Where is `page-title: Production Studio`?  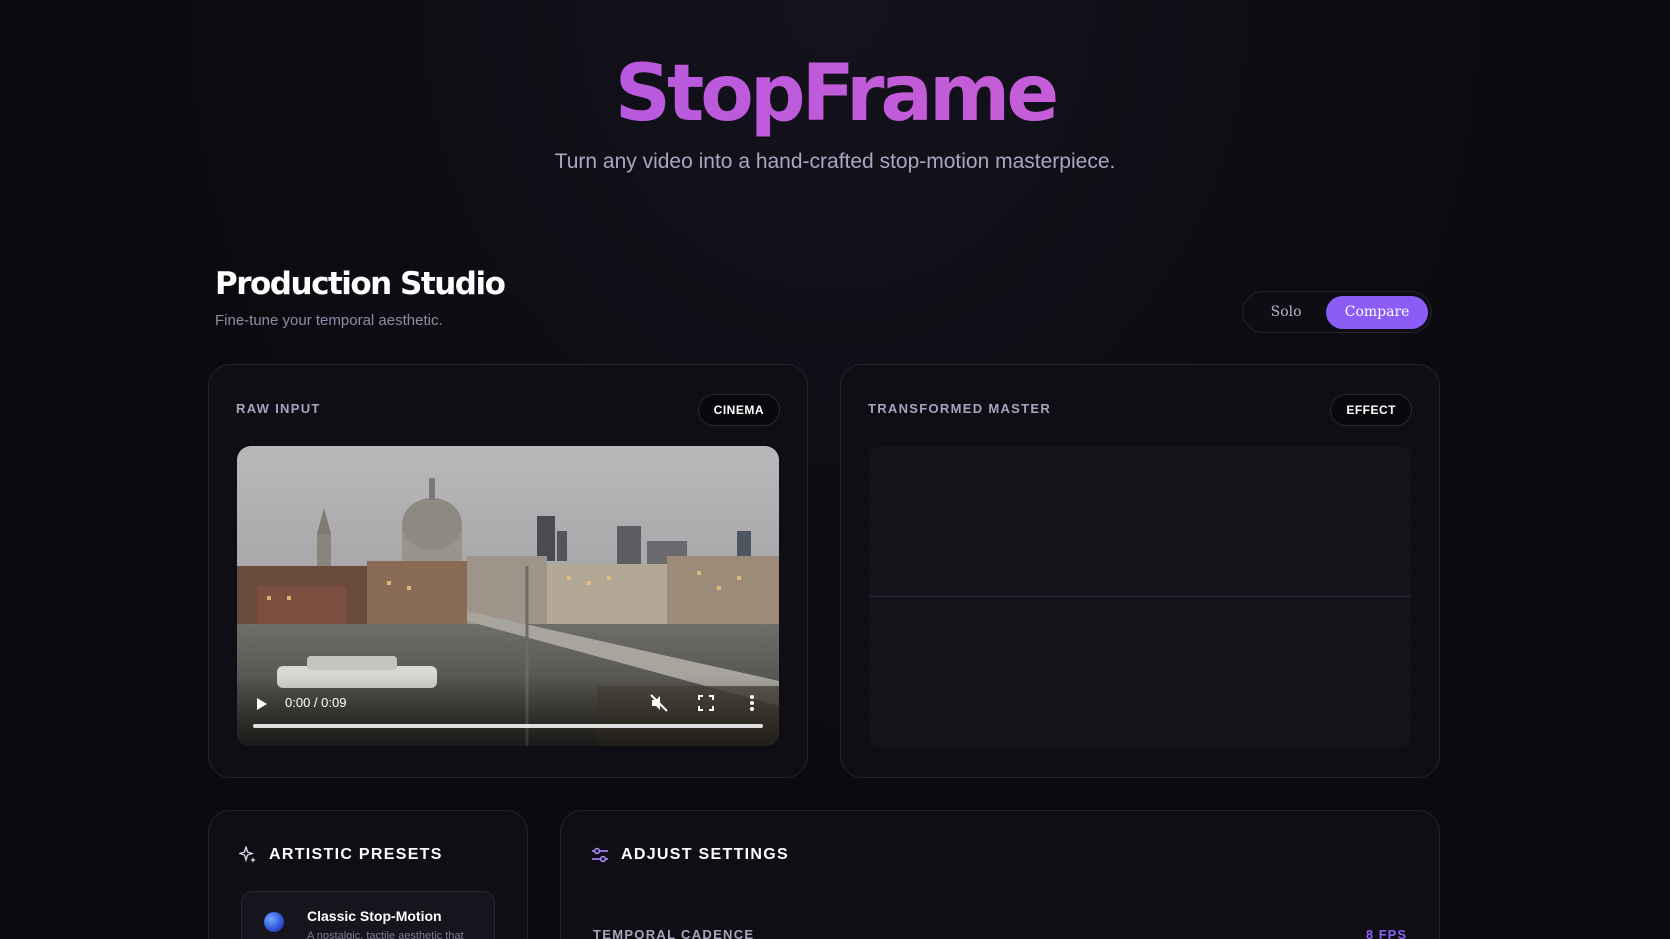
page-title: Production Studio is located at coordinates (360, 284).